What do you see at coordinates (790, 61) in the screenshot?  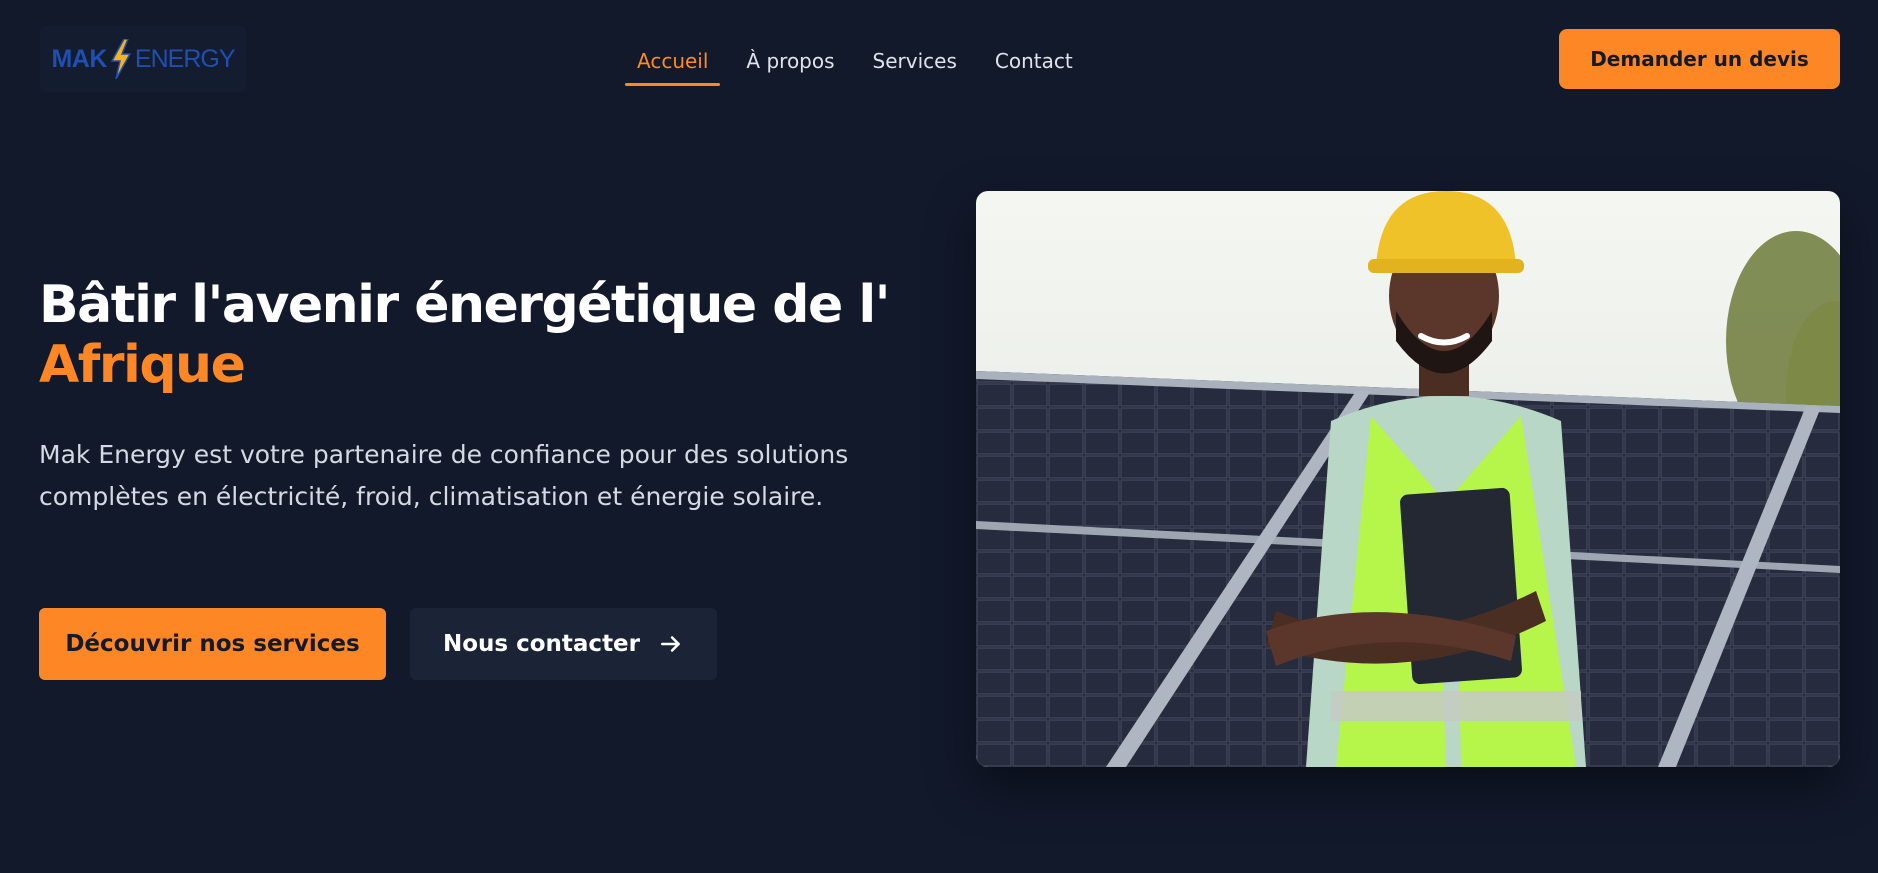 I see `nav-item-a-propos: À propos` at bounding box center [790, 61].